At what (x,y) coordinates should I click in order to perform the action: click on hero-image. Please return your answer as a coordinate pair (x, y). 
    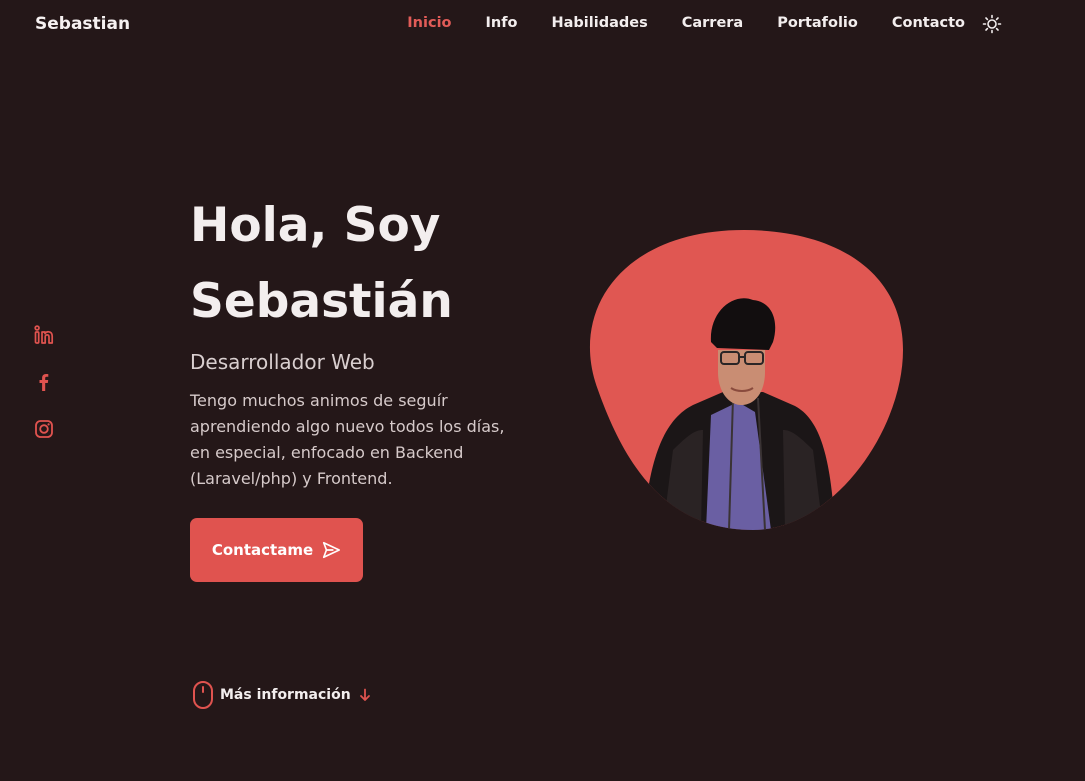
    Looking at the image, I should click on (744, 380).